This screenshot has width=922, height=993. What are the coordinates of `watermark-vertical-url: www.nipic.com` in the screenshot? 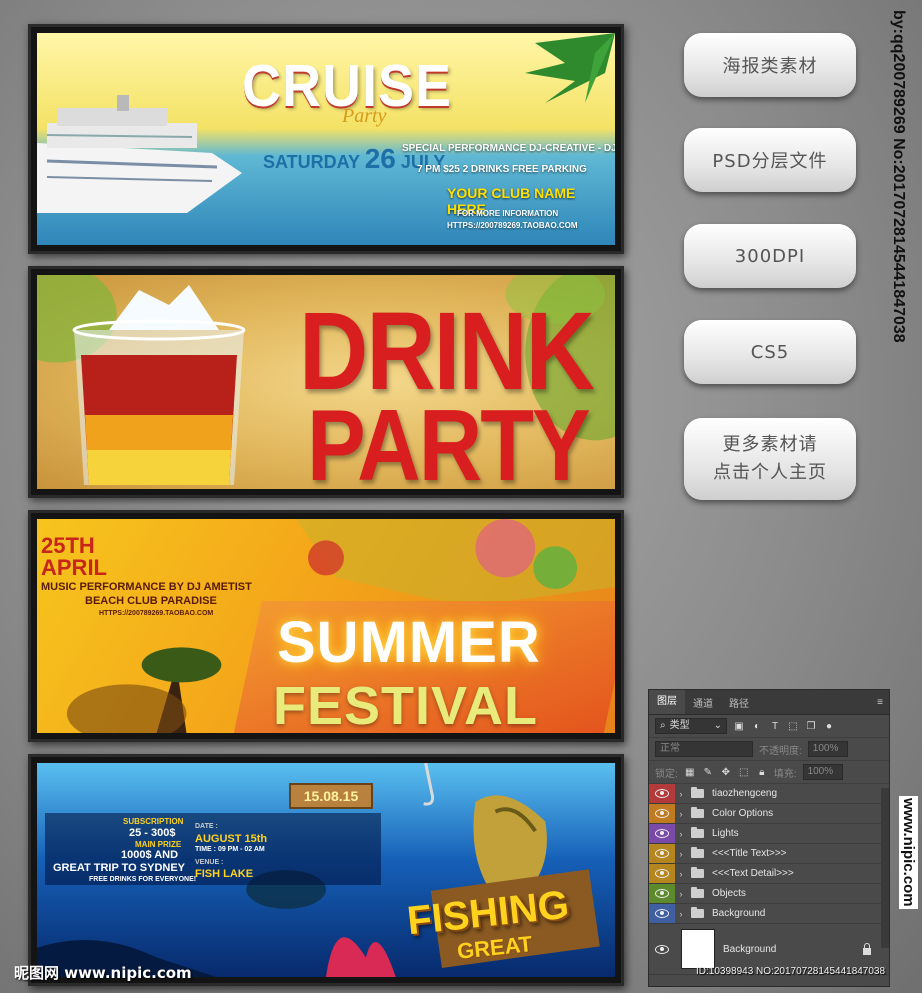 It's located at (908, 852).